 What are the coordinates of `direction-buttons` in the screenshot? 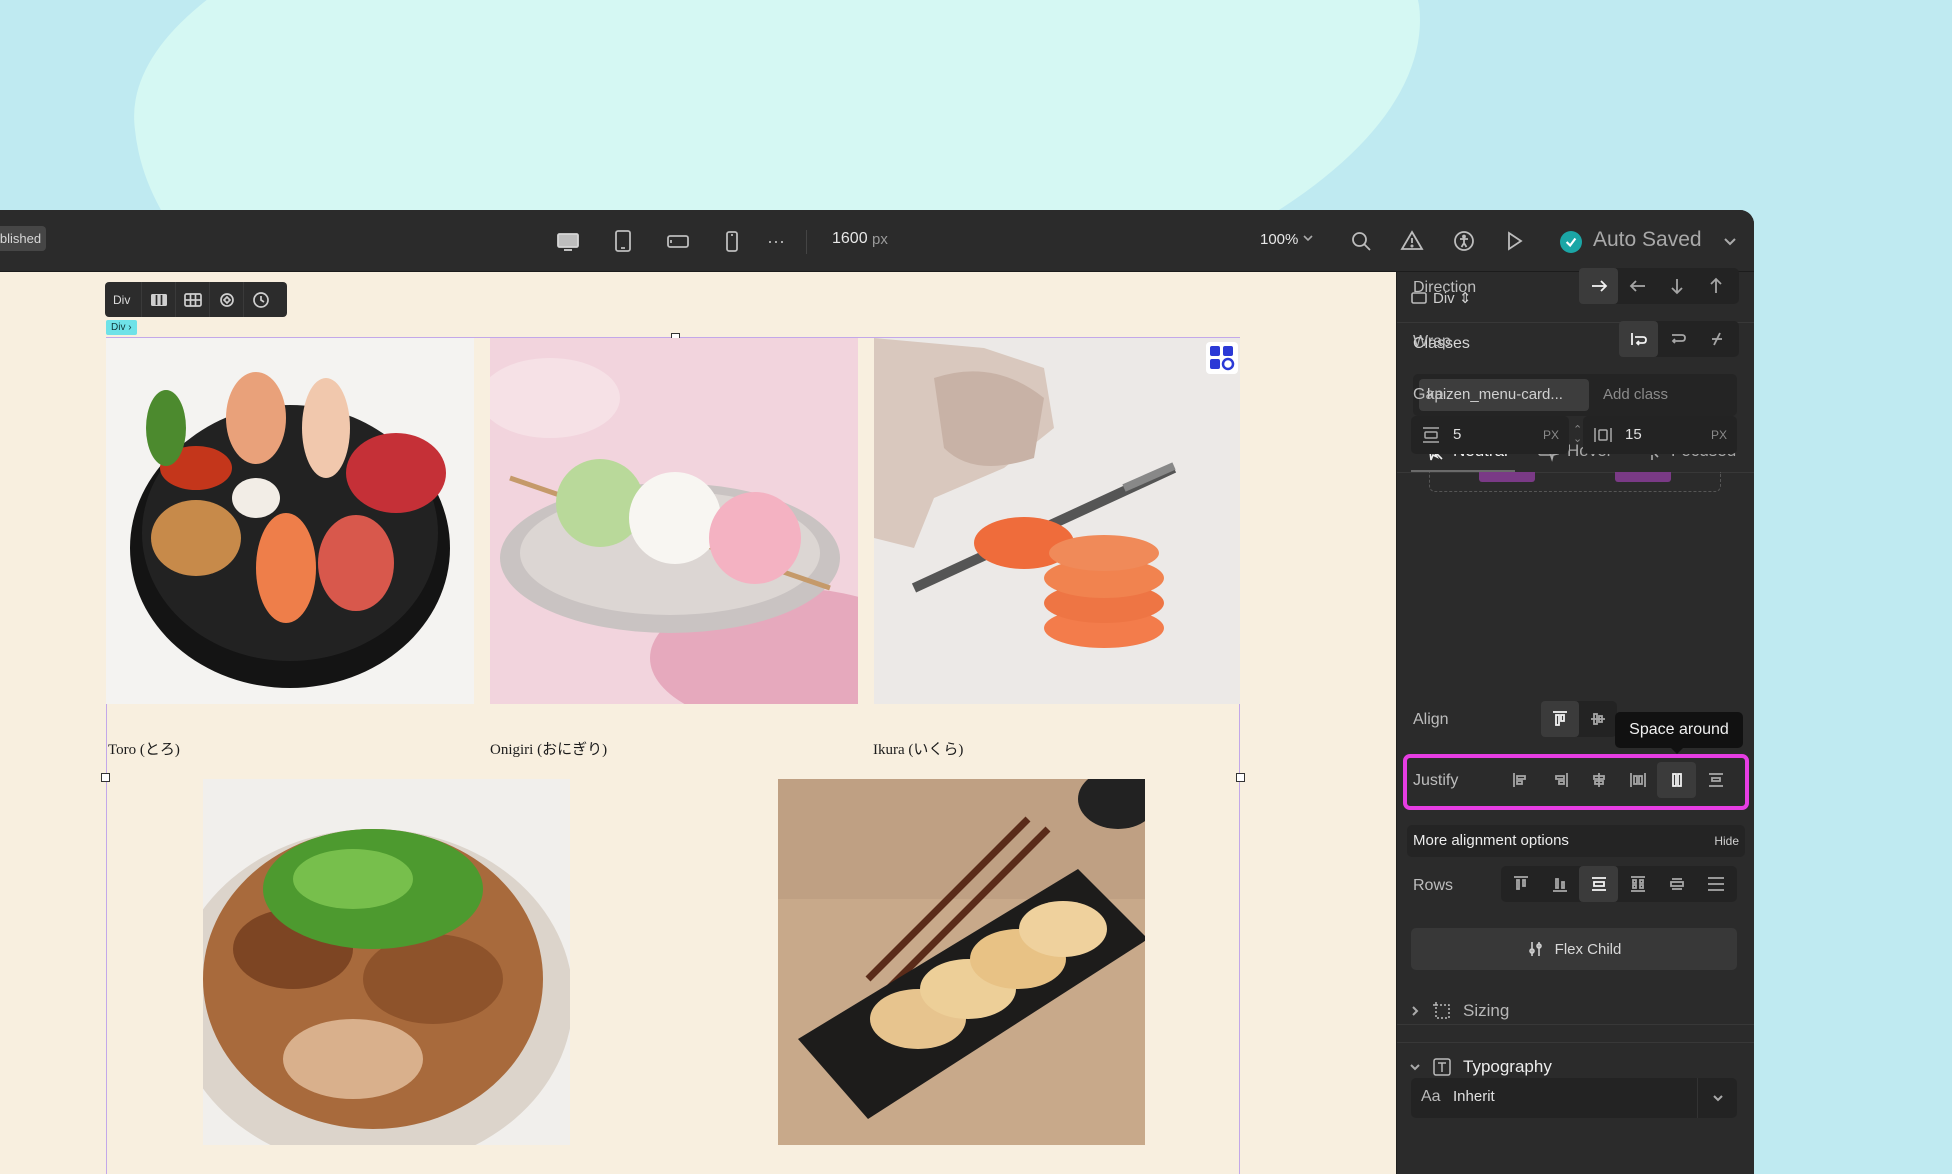 It's located at (1659, 286).